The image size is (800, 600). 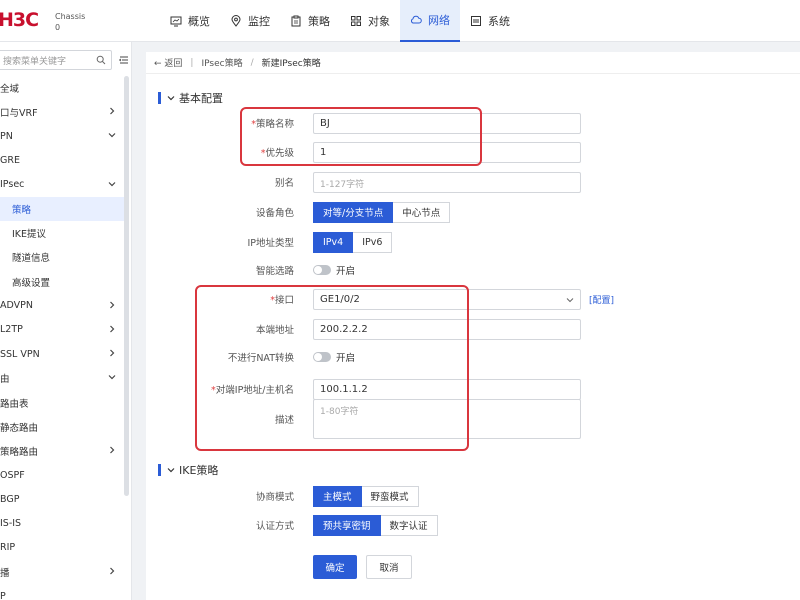 What do you see at coordinates (259, 21) in the screenshot?
I see `nav-monitor-label: 监控` at bounding box center [259, 21].